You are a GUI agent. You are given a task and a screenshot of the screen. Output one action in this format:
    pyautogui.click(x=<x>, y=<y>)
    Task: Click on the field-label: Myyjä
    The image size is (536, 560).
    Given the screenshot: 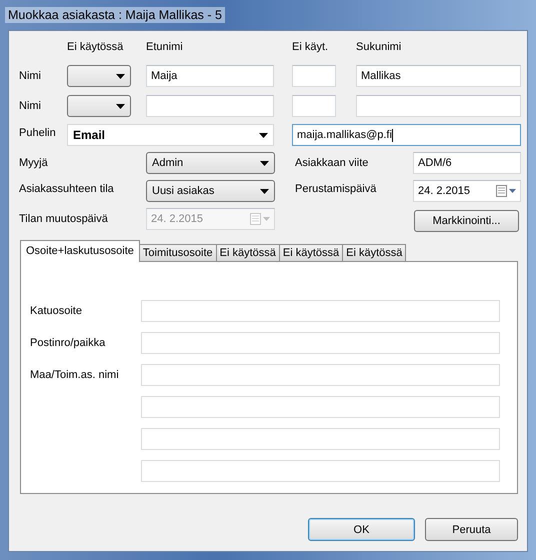 What is the action you would take?
    pyautogui.click(x=33, y=163)
    